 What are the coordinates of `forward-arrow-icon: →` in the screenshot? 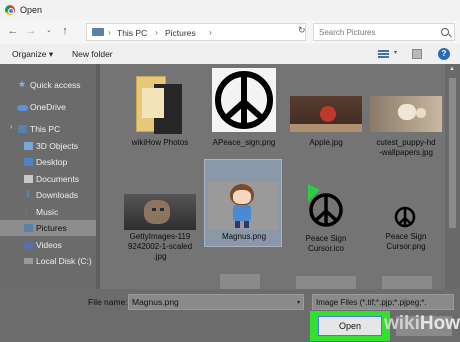 It's located at (31, 31).